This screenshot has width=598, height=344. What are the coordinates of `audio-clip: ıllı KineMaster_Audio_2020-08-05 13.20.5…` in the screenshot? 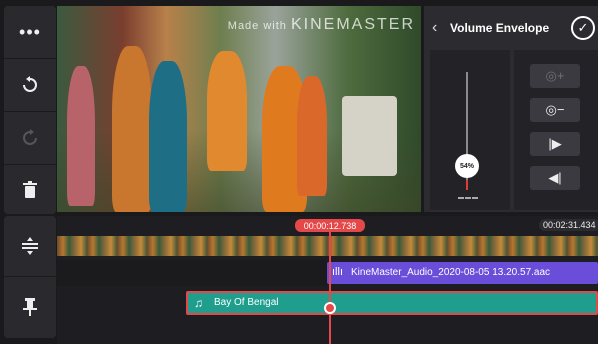 It's located at (462, 273).